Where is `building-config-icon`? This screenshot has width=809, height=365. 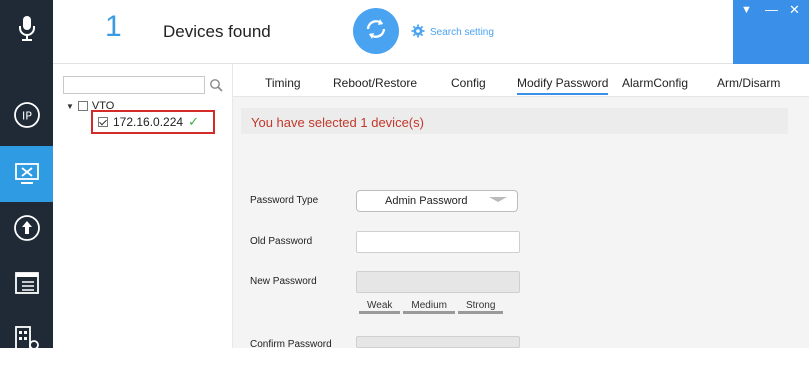 building-config-icon is located at coordinates (27, 339).